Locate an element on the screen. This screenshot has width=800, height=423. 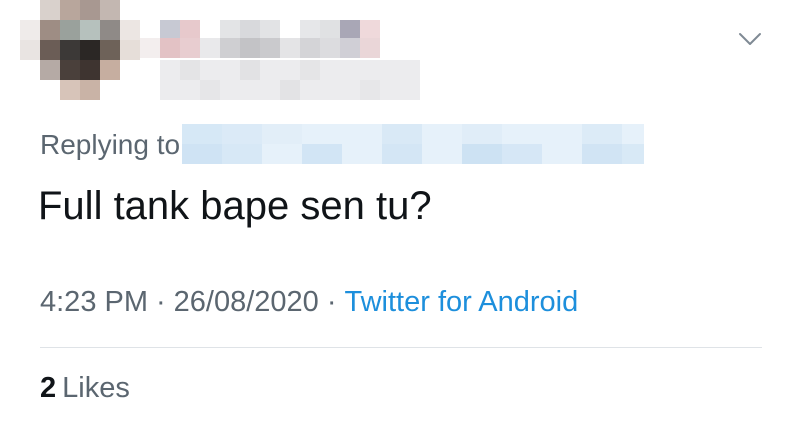
reply-handle-redacted is located at coordinates (413, 145).